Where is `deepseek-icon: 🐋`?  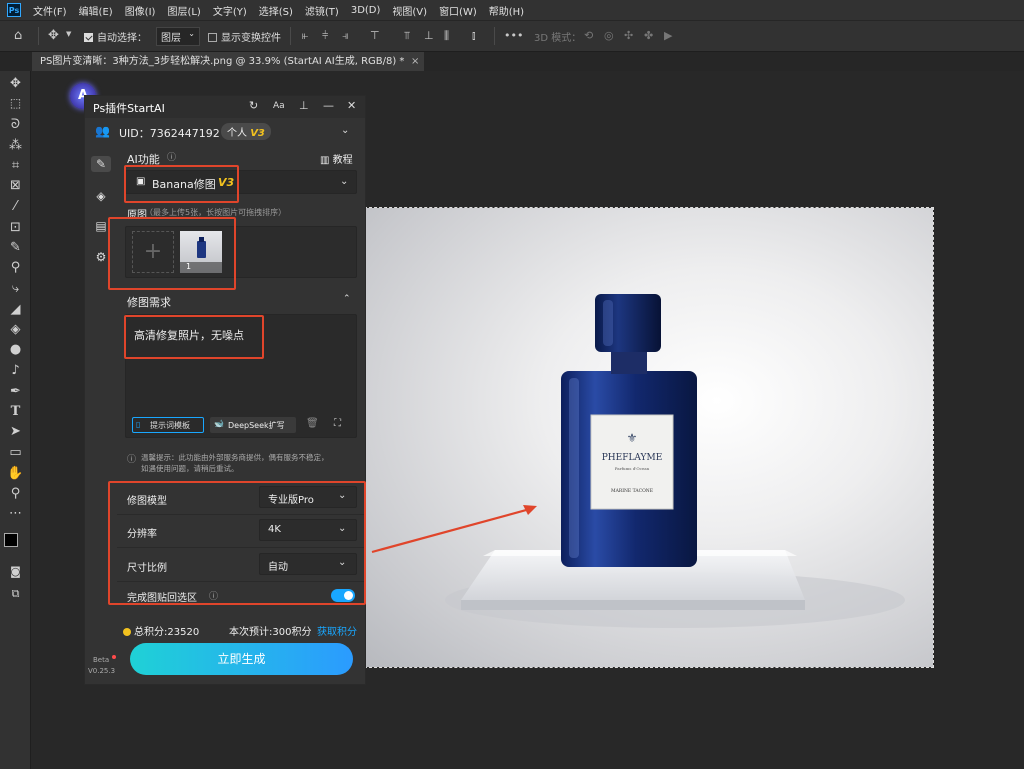 deepseek-icon: 🐋 is located at coordinates (219, 423).